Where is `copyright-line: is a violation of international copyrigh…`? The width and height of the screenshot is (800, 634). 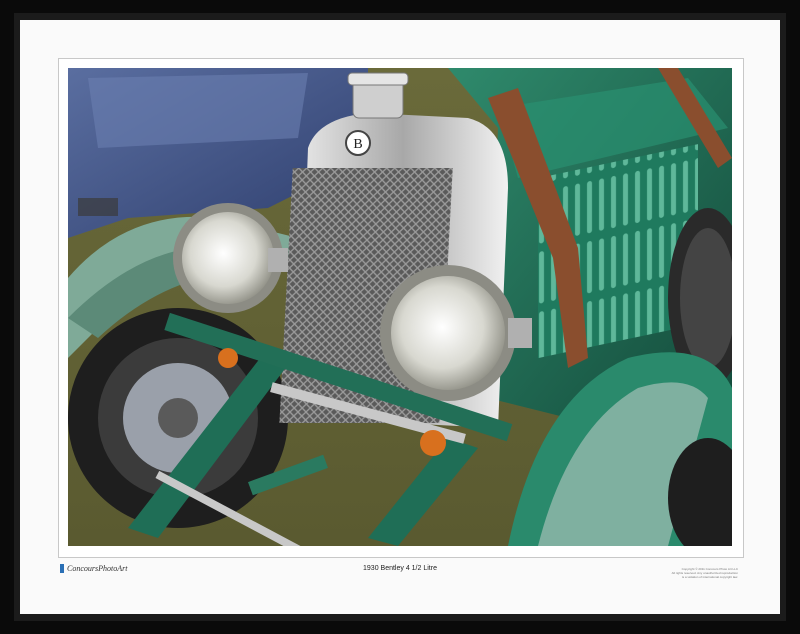 copyright-line: is a violation of international copyrigh… is located at coordinates (709, 577).